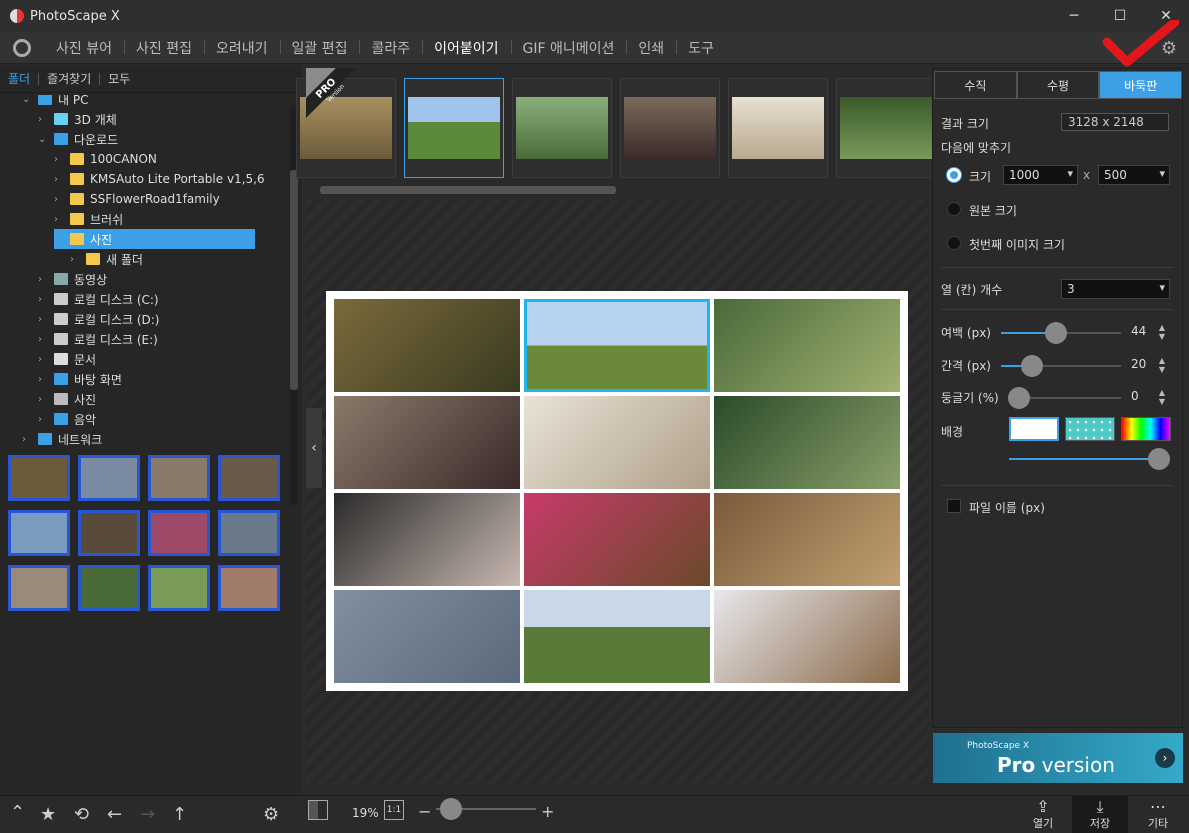 This screenshot has width=1189, height=833. Describe the element at coordinates (72, 279) in the screenshot. I see `tree-item: › 동영상` at that location.